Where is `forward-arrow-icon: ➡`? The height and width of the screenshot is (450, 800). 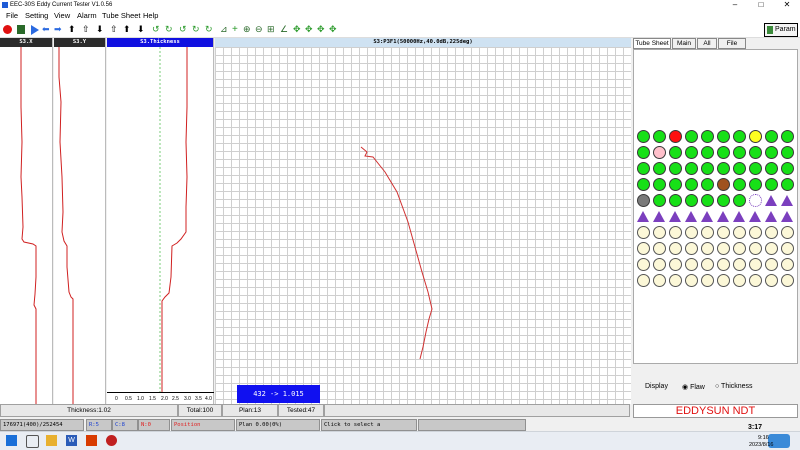 forward-arrow-icon: ➡ is located at coordinates (58, 29).